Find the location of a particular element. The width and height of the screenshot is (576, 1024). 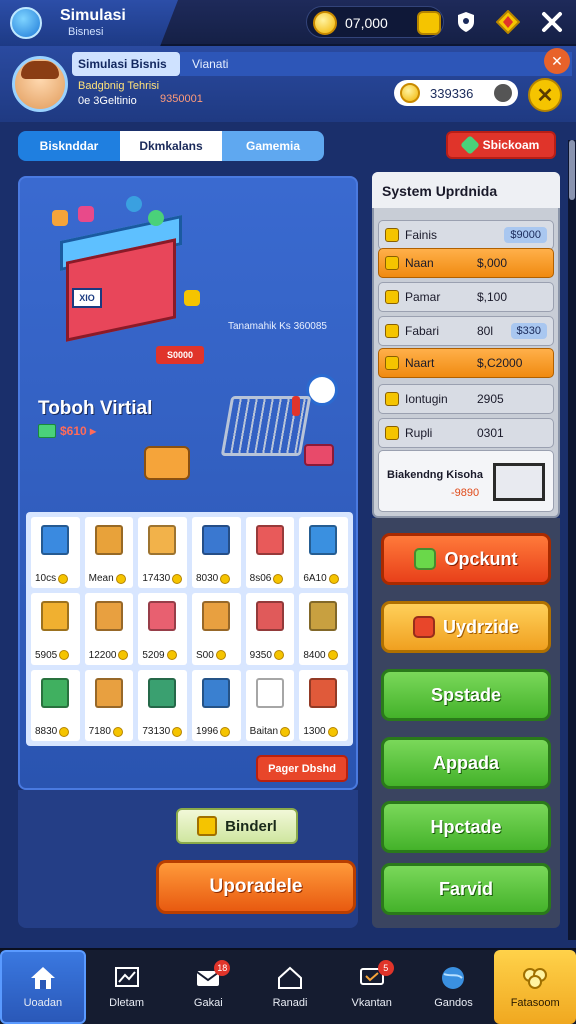

side-row: Pamar $,100 is located at coordinates (466, 297).